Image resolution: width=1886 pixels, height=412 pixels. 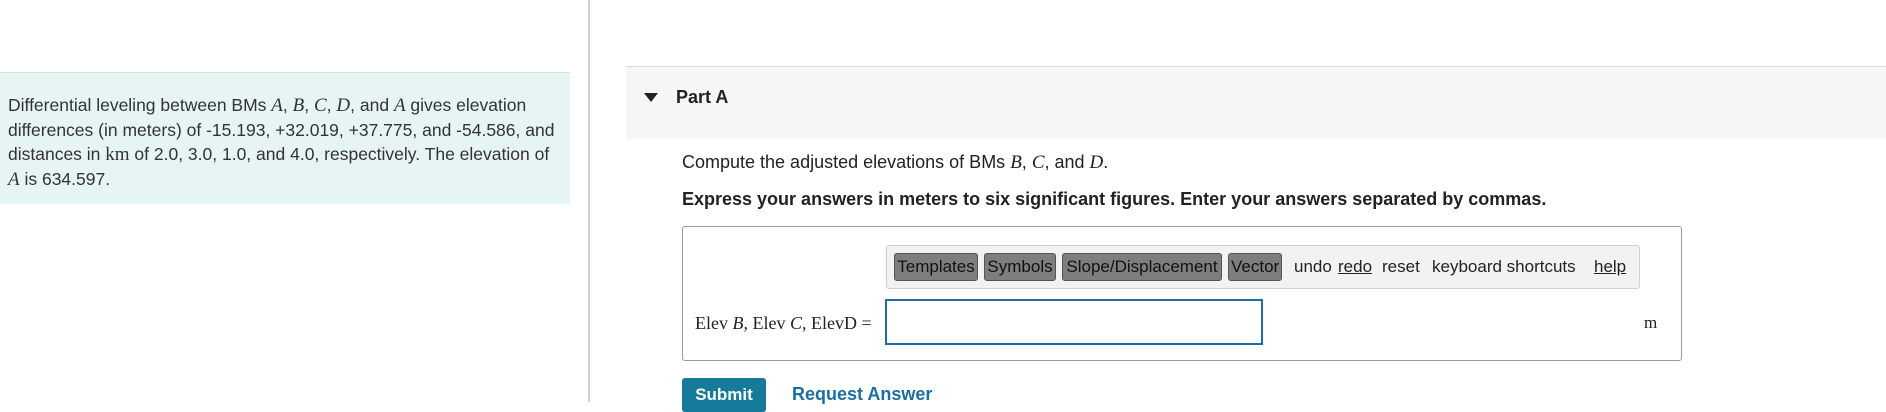 What do you see at coordinates (1074, 322) in the screenshot?
I see `answer-input` at bounding box center [1074, 322].